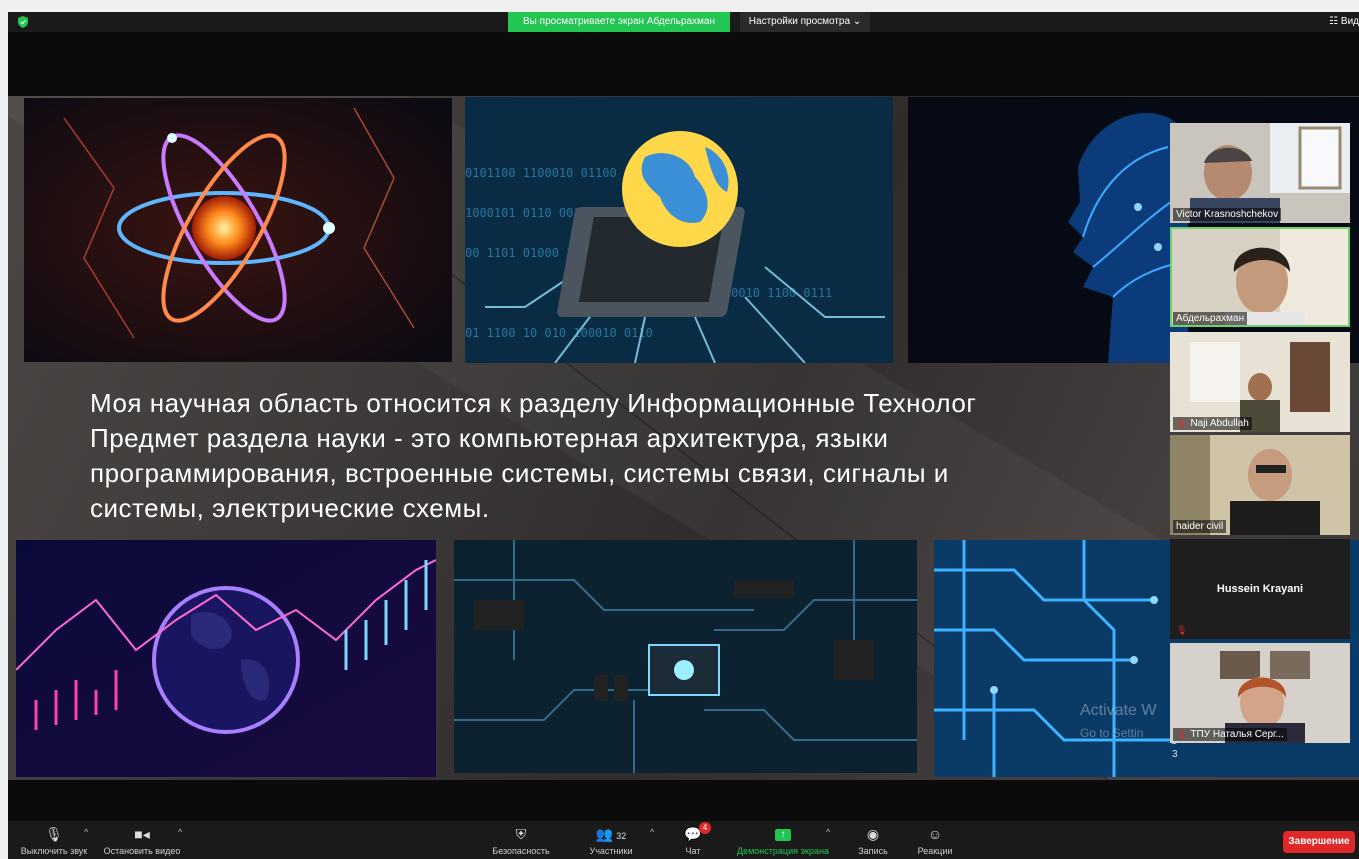  I want to click on activation-watermark-subtitle: Go to Settin, so click(1112, 733).